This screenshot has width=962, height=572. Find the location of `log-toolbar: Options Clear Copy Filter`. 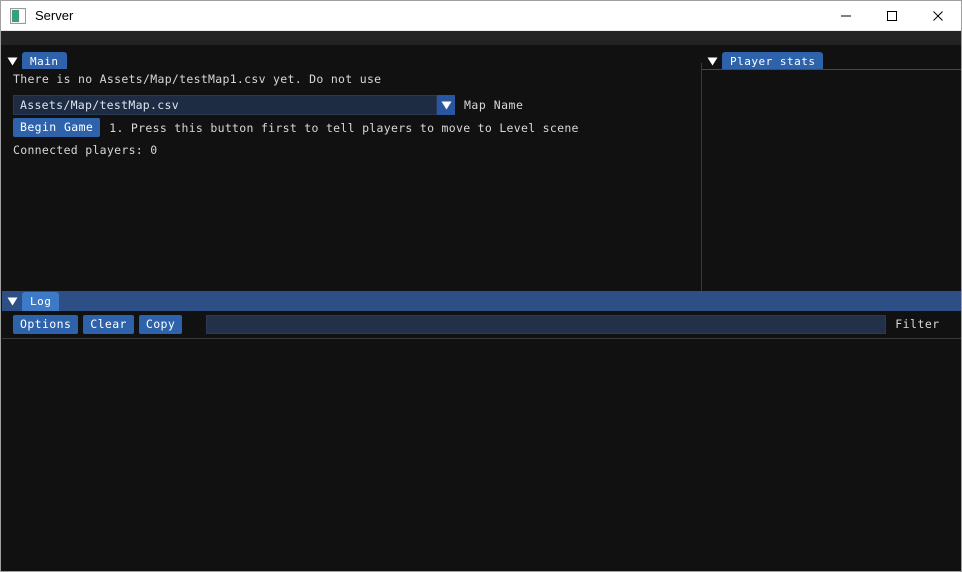

log-toolbar: Options Clear Copy Filter is located at coordinates (481, 324).